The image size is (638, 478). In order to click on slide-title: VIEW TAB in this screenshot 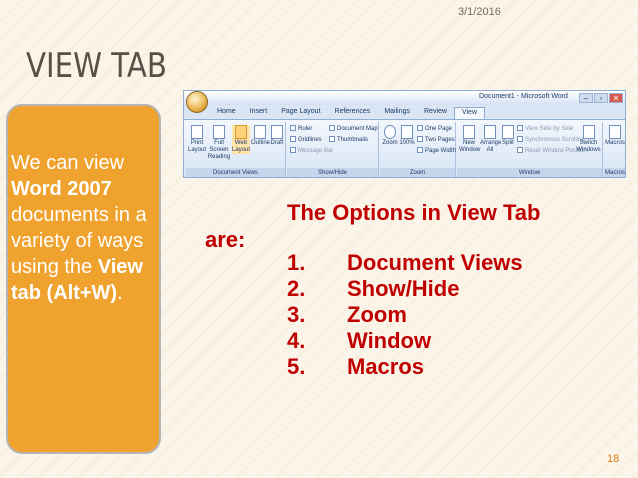, I will do `click(96, 66)`.